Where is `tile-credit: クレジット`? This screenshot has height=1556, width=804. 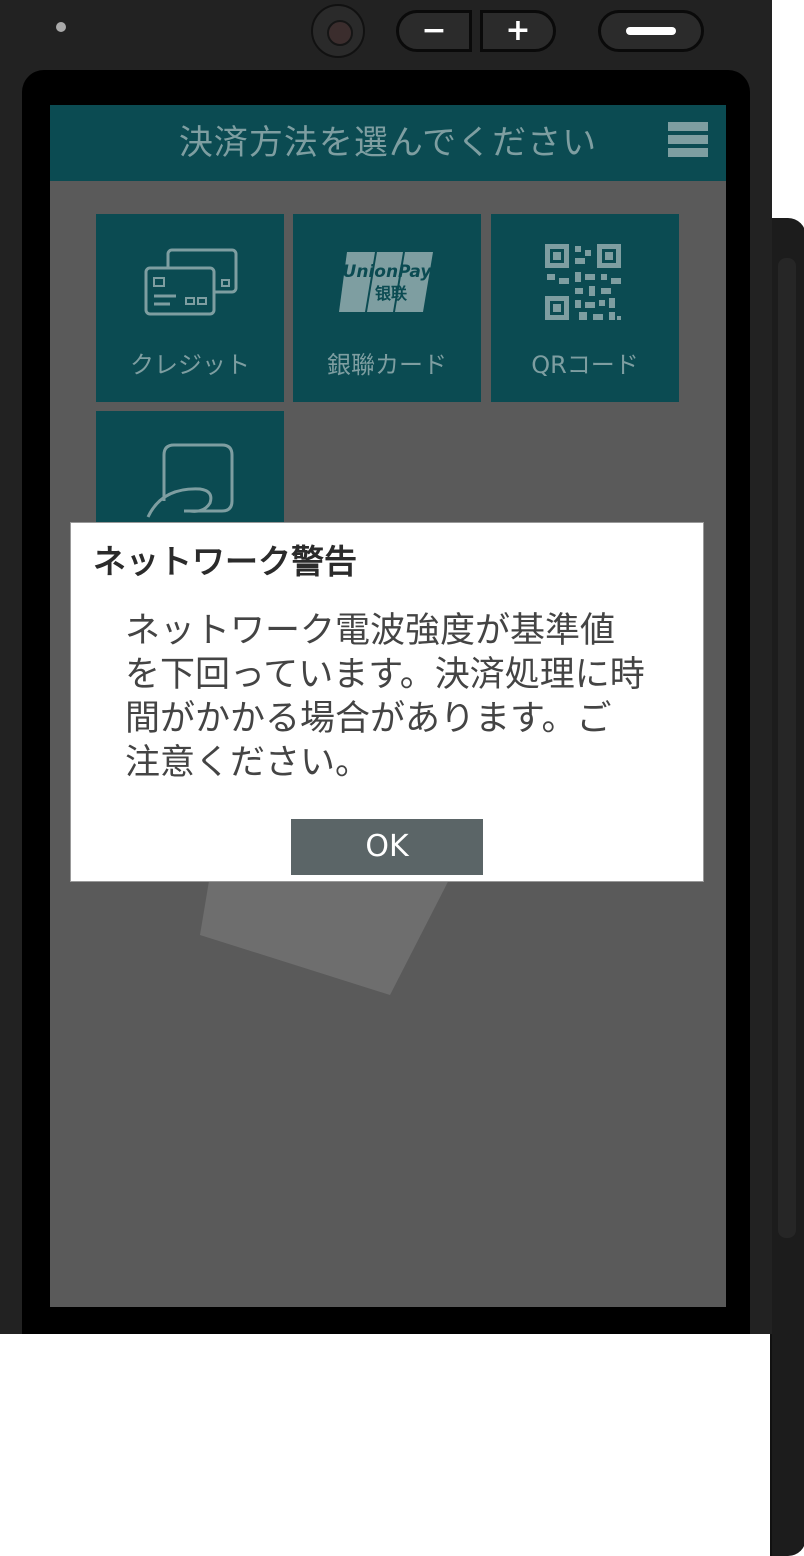
tile-credit: クレジット is located at coordinates (190, 308).